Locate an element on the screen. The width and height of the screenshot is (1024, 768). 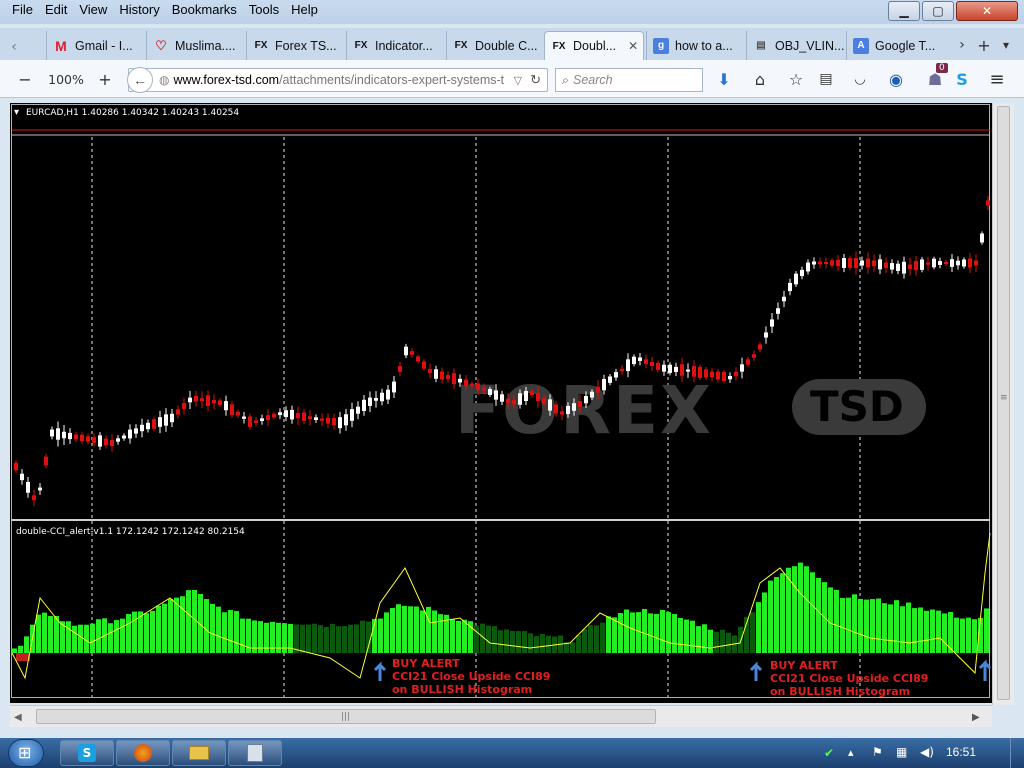
ghostery-button: ☗ 0 is located at coordinates (936, 76).